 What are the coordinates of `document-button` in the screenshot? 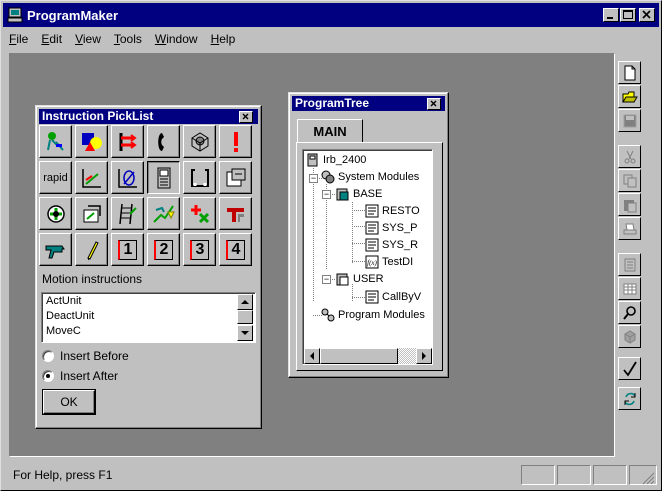 It's located at (629, 264).